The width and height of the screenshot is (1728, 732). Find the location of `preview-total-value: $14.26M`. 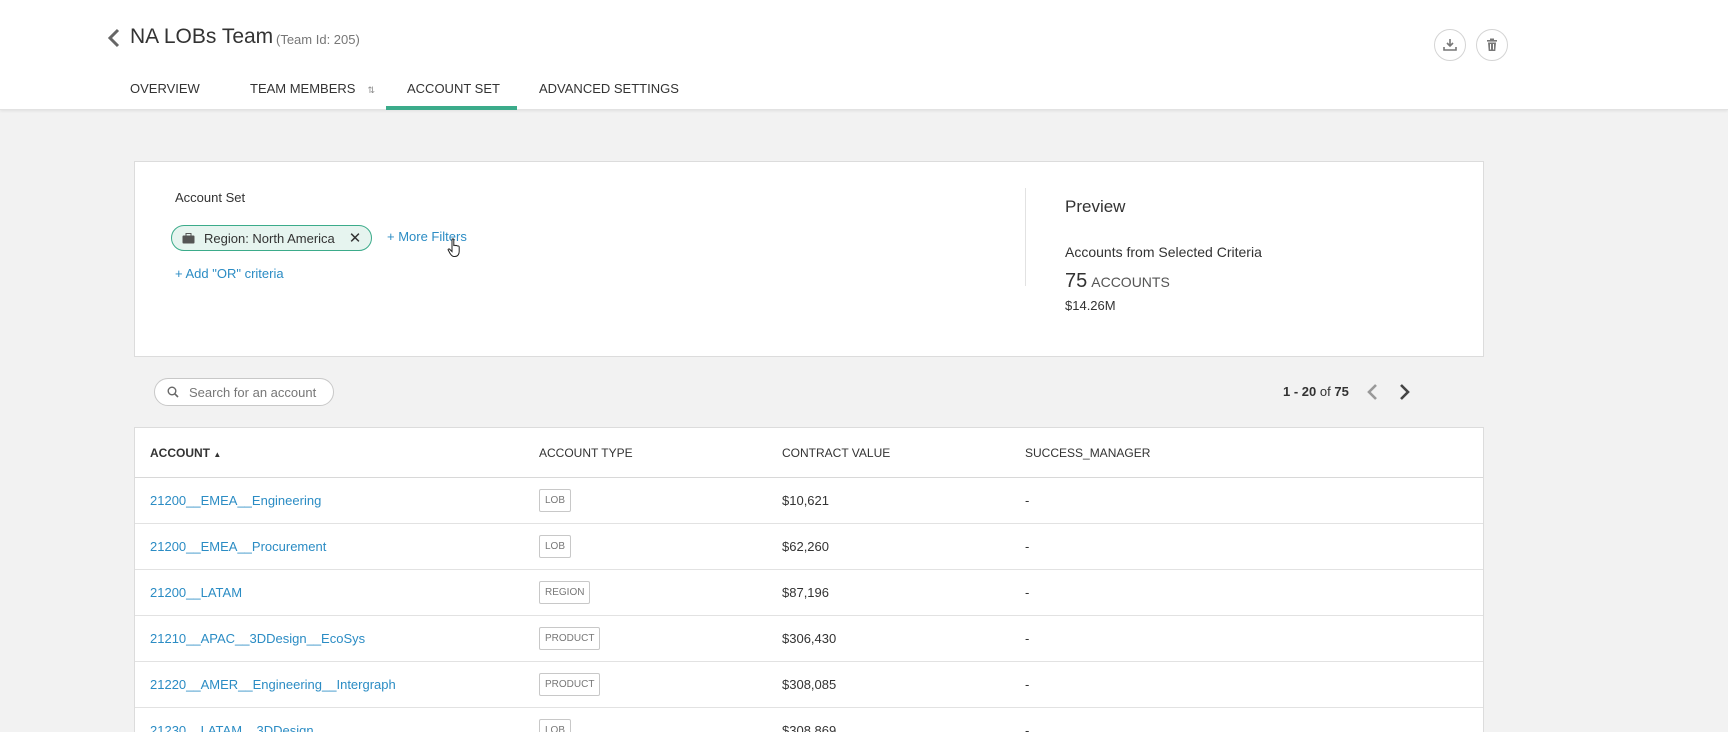

preview-total-value: $14.26M is located at coordinates (1090, 305).